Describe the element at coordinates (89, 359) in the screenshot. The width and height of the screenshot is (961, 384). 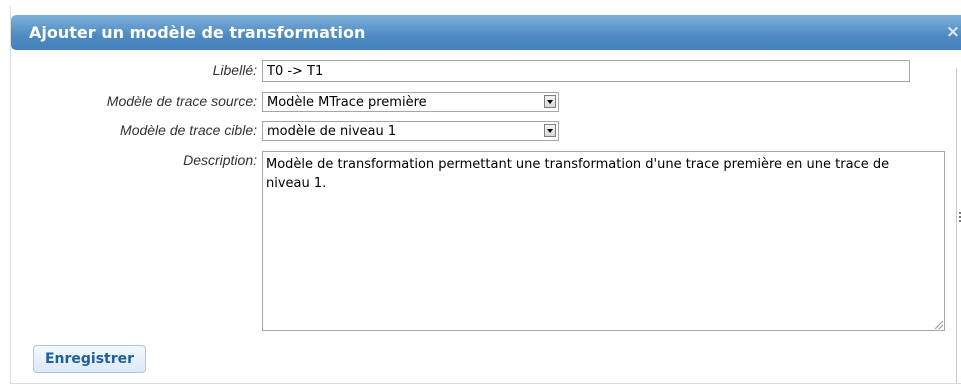
I see `save-button: Enregistrer` at that location.